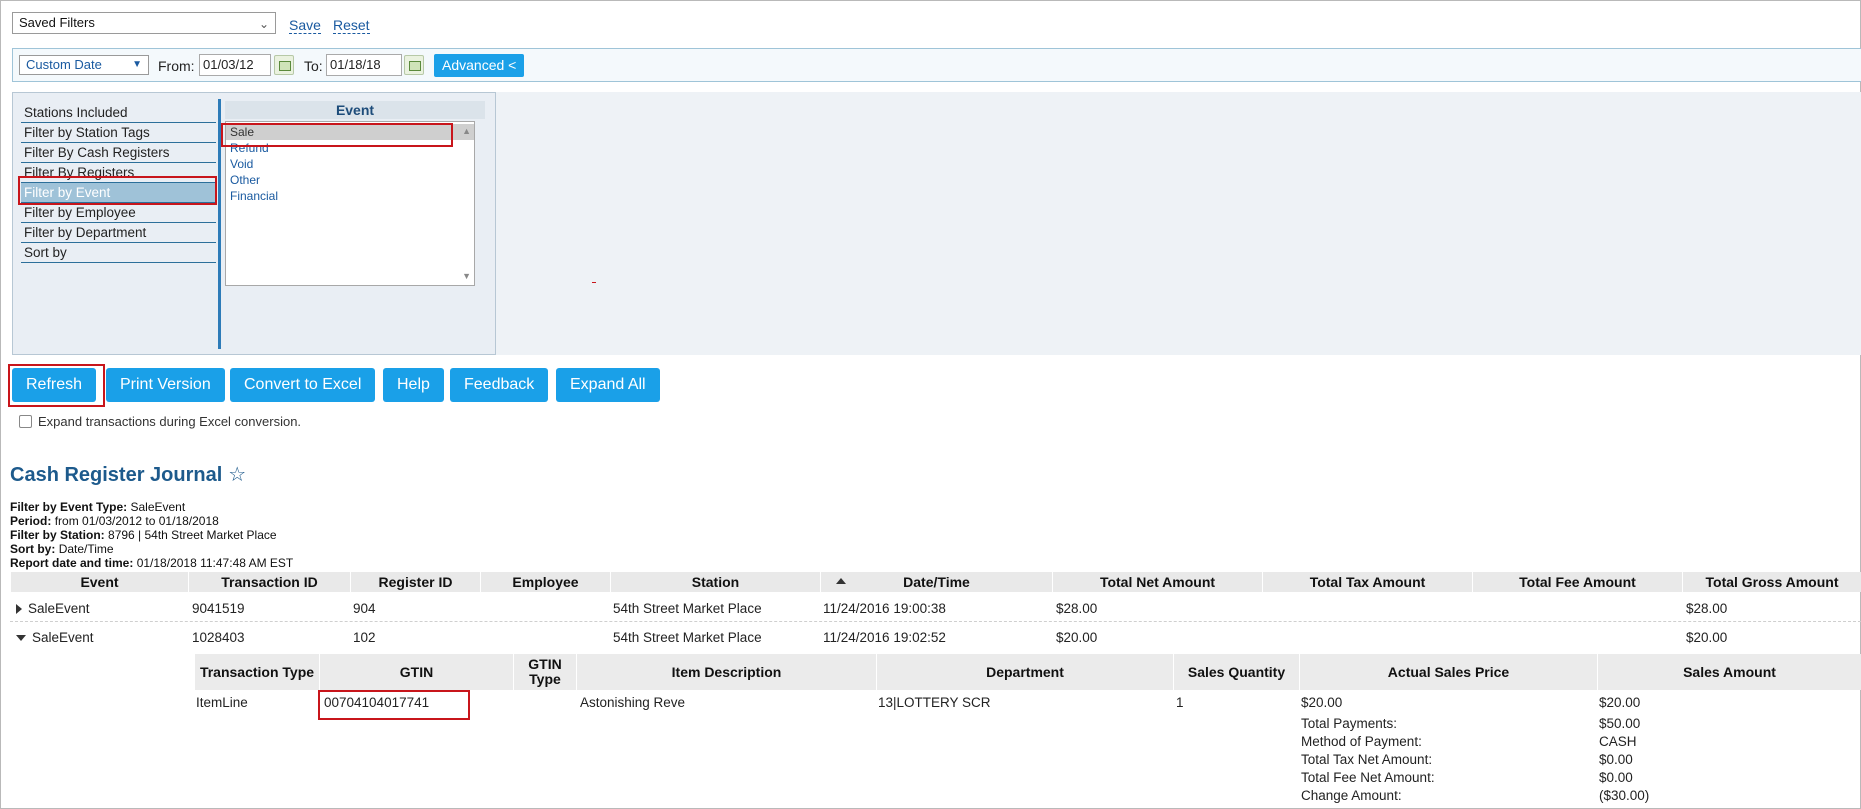 The width and height of the screenshot is (1861, 809). Describe the element at coordinates (118, 113) in the screenshot. I see `filter-item-stations: Stations Included` at that location.